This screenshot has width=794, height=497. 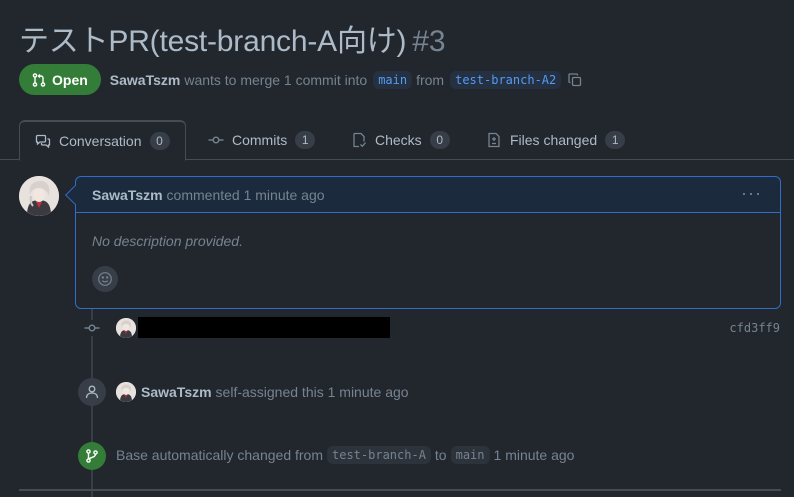 I want to click on tab-checks-label: Checks, so click(x=398, y=140).